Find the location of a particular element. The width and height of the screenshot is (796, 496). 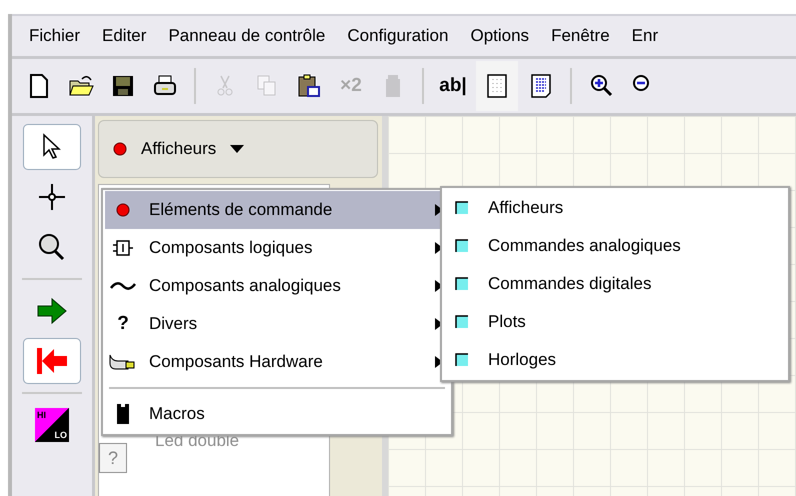

menu-item: Fenêtre is located at coordinates (580, 36).